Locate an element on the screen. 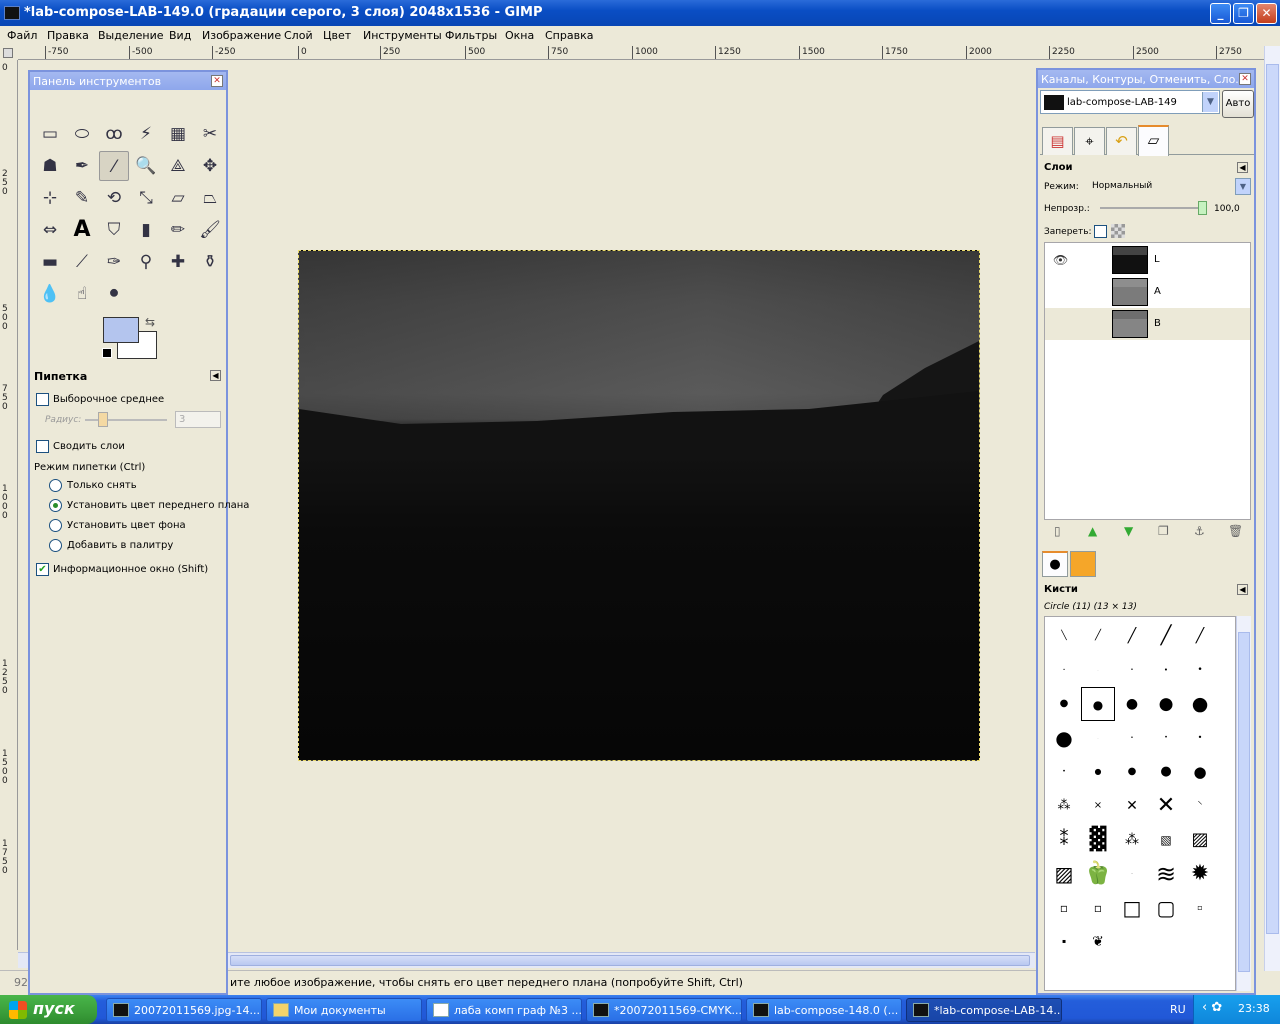 The width and height of the screenshot is (1280, 1024). layers-list: 👁 L A B is located at coordinates (1147, 381).